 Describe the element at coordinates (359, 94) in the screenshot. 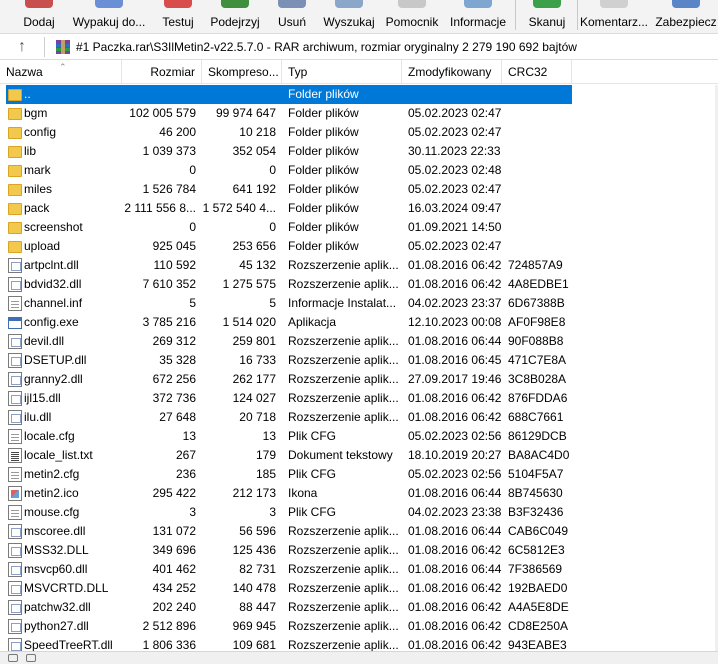

I see `parent-folder-row: .. Folder plików` at that location.